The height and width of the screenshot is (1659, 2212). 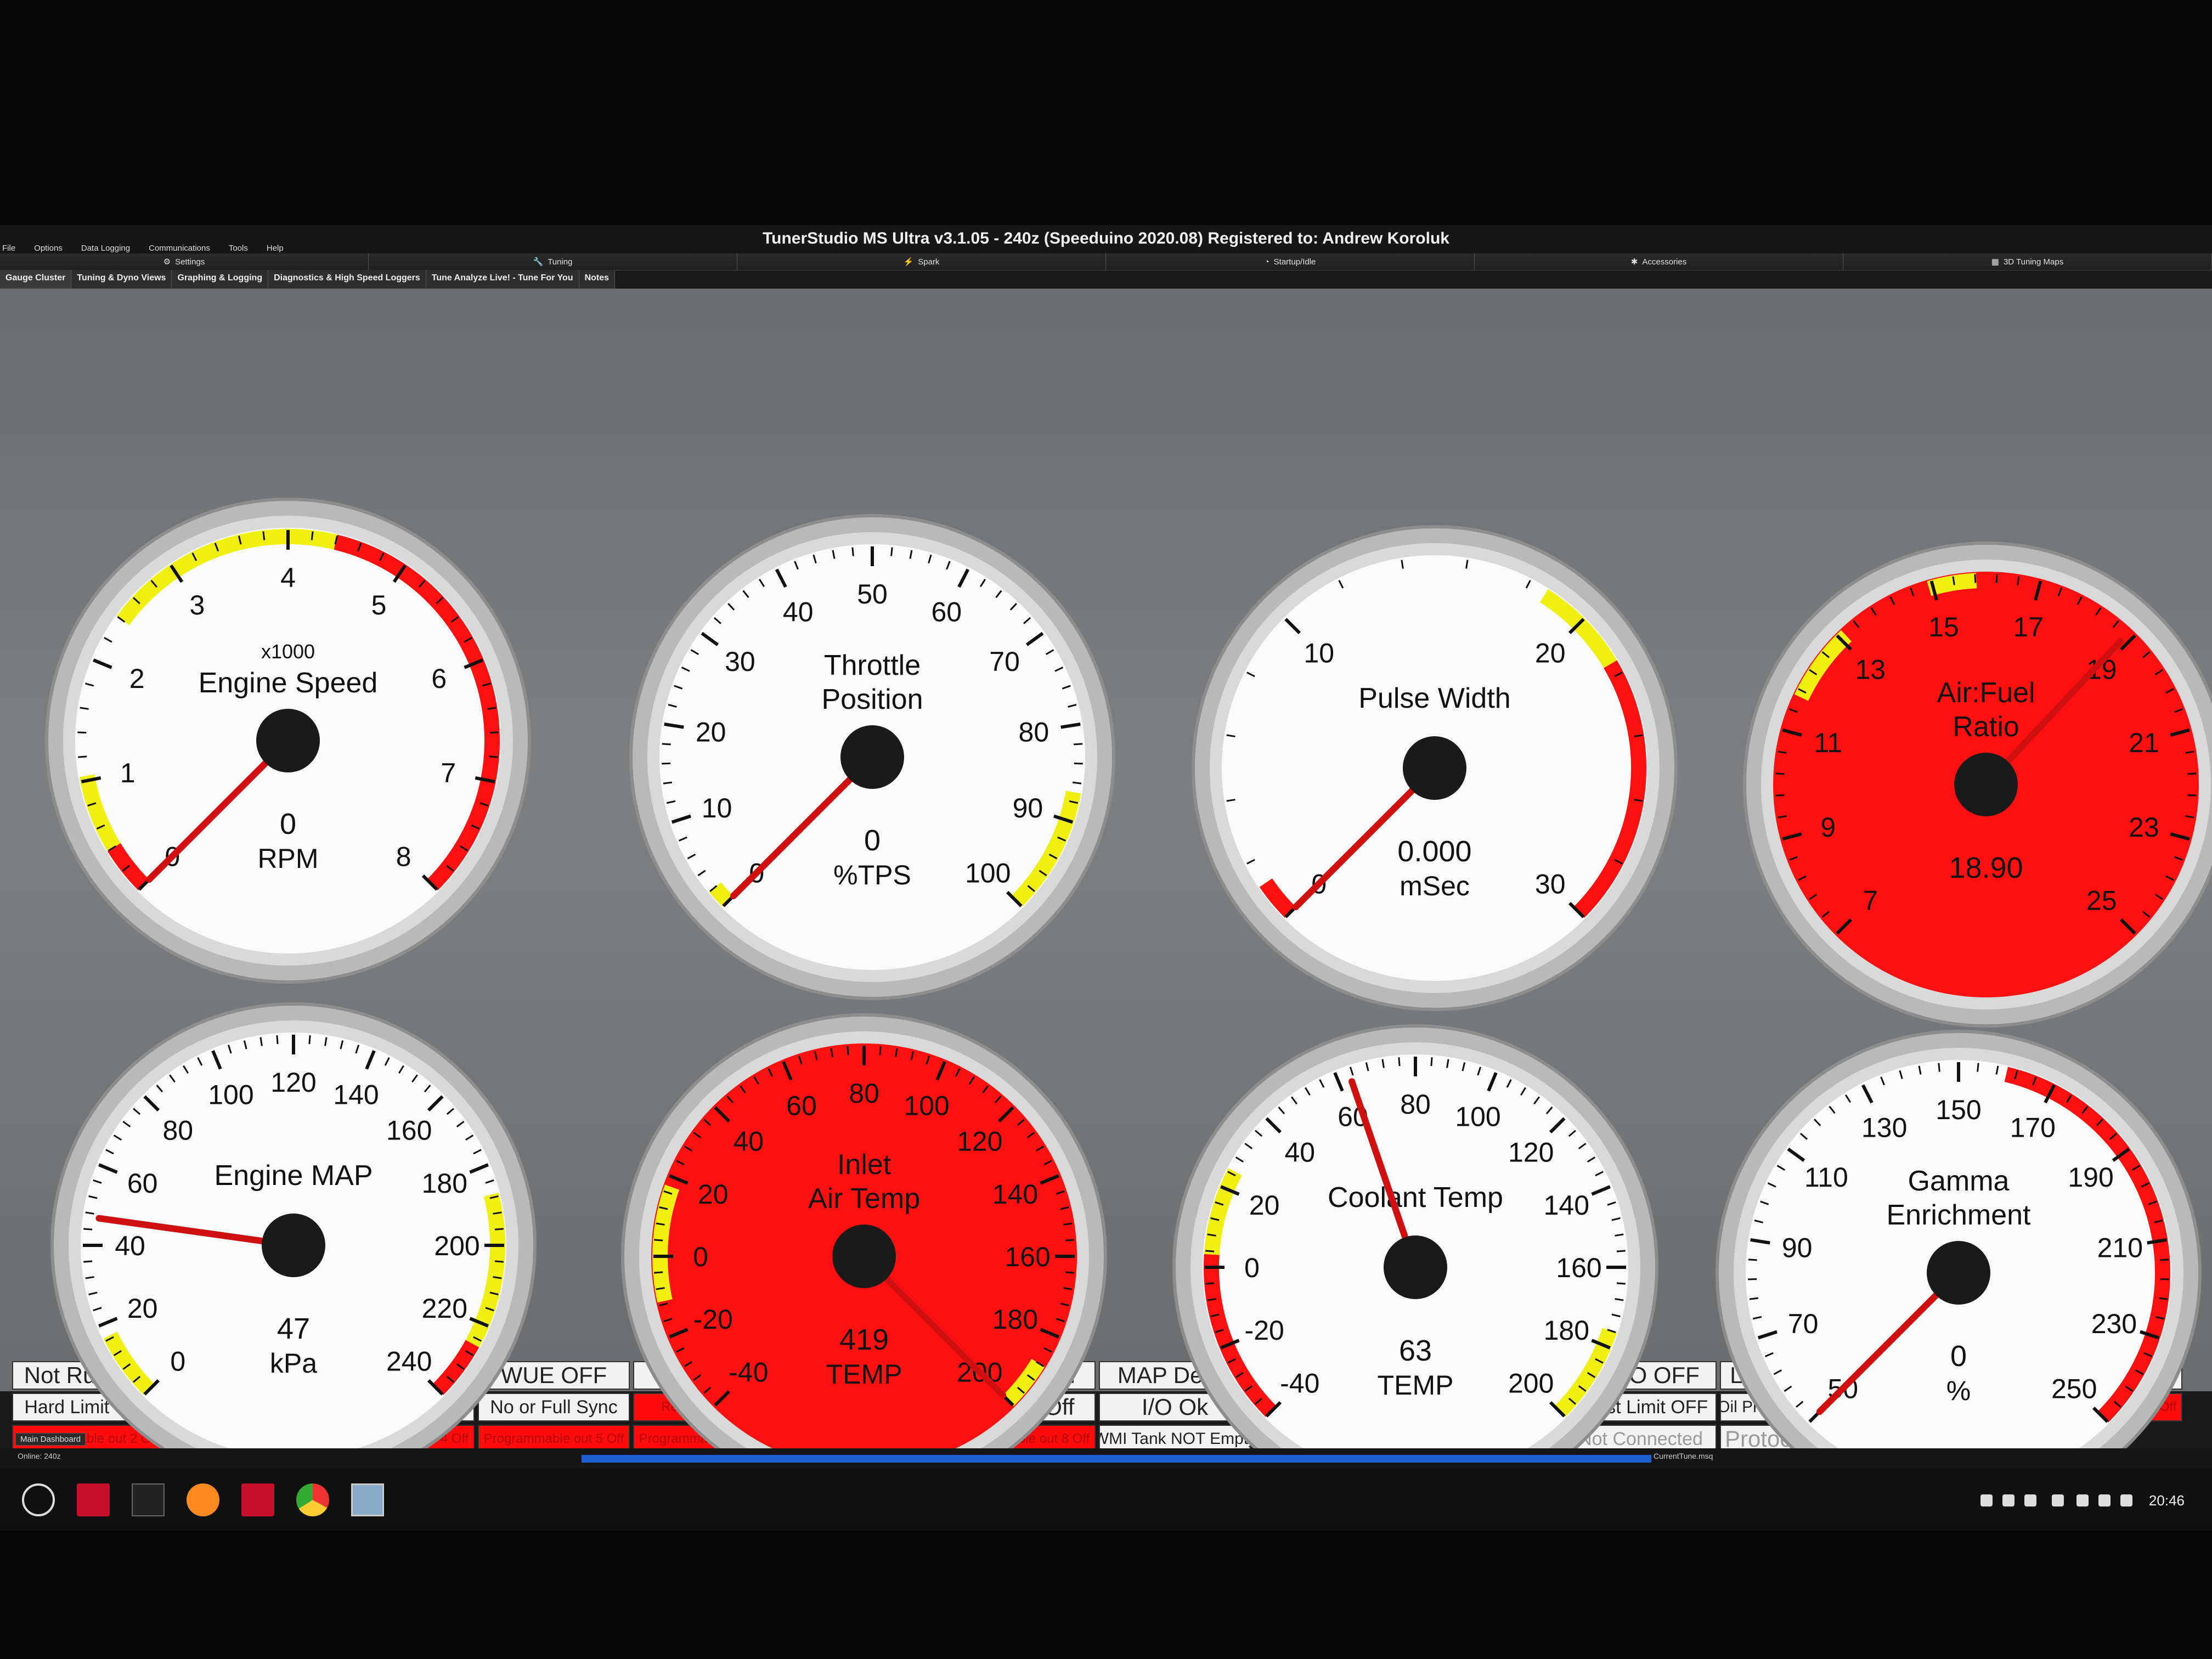 What do you see at coordinates (864, 1375) in the screenshot?
I see `gauge-units: TEMP` at bounding box center [864, 1375].